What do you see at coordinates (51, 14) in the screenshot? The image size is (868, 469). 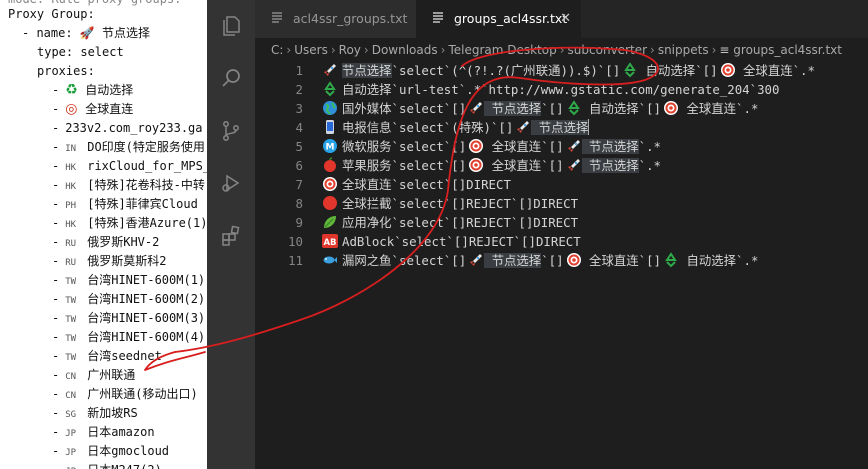 I see `proxy-group-label: Proxy Group:` at bounding box center [51, 14].